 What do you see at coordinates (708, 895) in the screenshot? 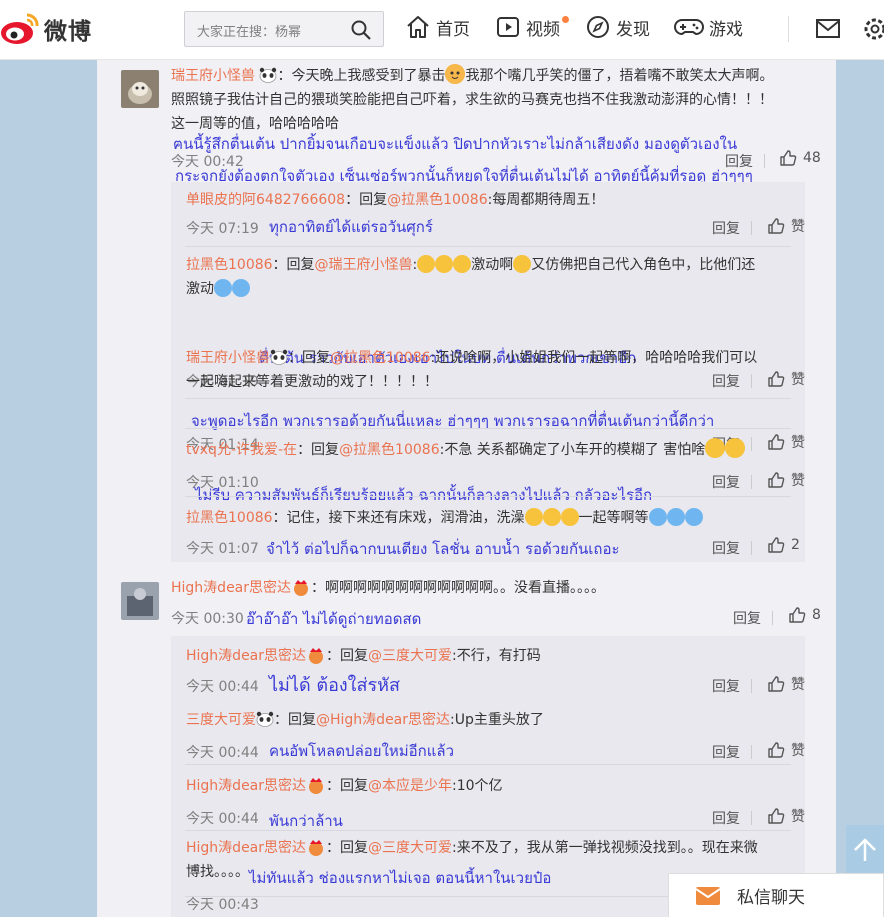
I see `envelope-icon` at bounding box center [708, 895].